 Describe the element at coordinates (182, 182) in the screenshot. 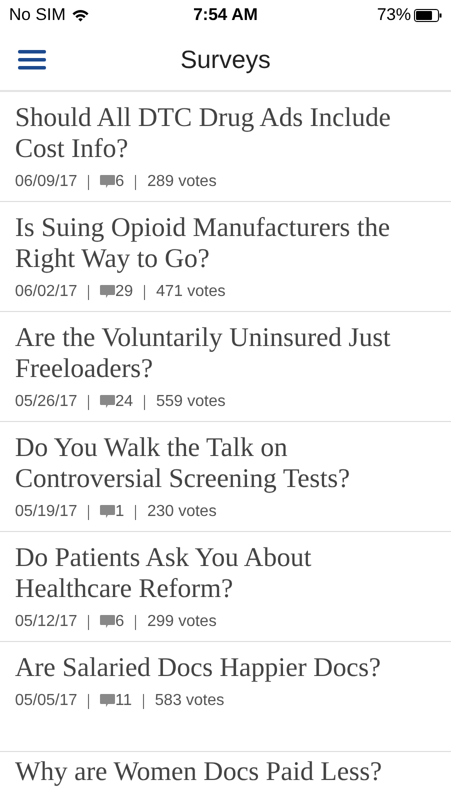

I see `vote-count: 289 votes` at that location.